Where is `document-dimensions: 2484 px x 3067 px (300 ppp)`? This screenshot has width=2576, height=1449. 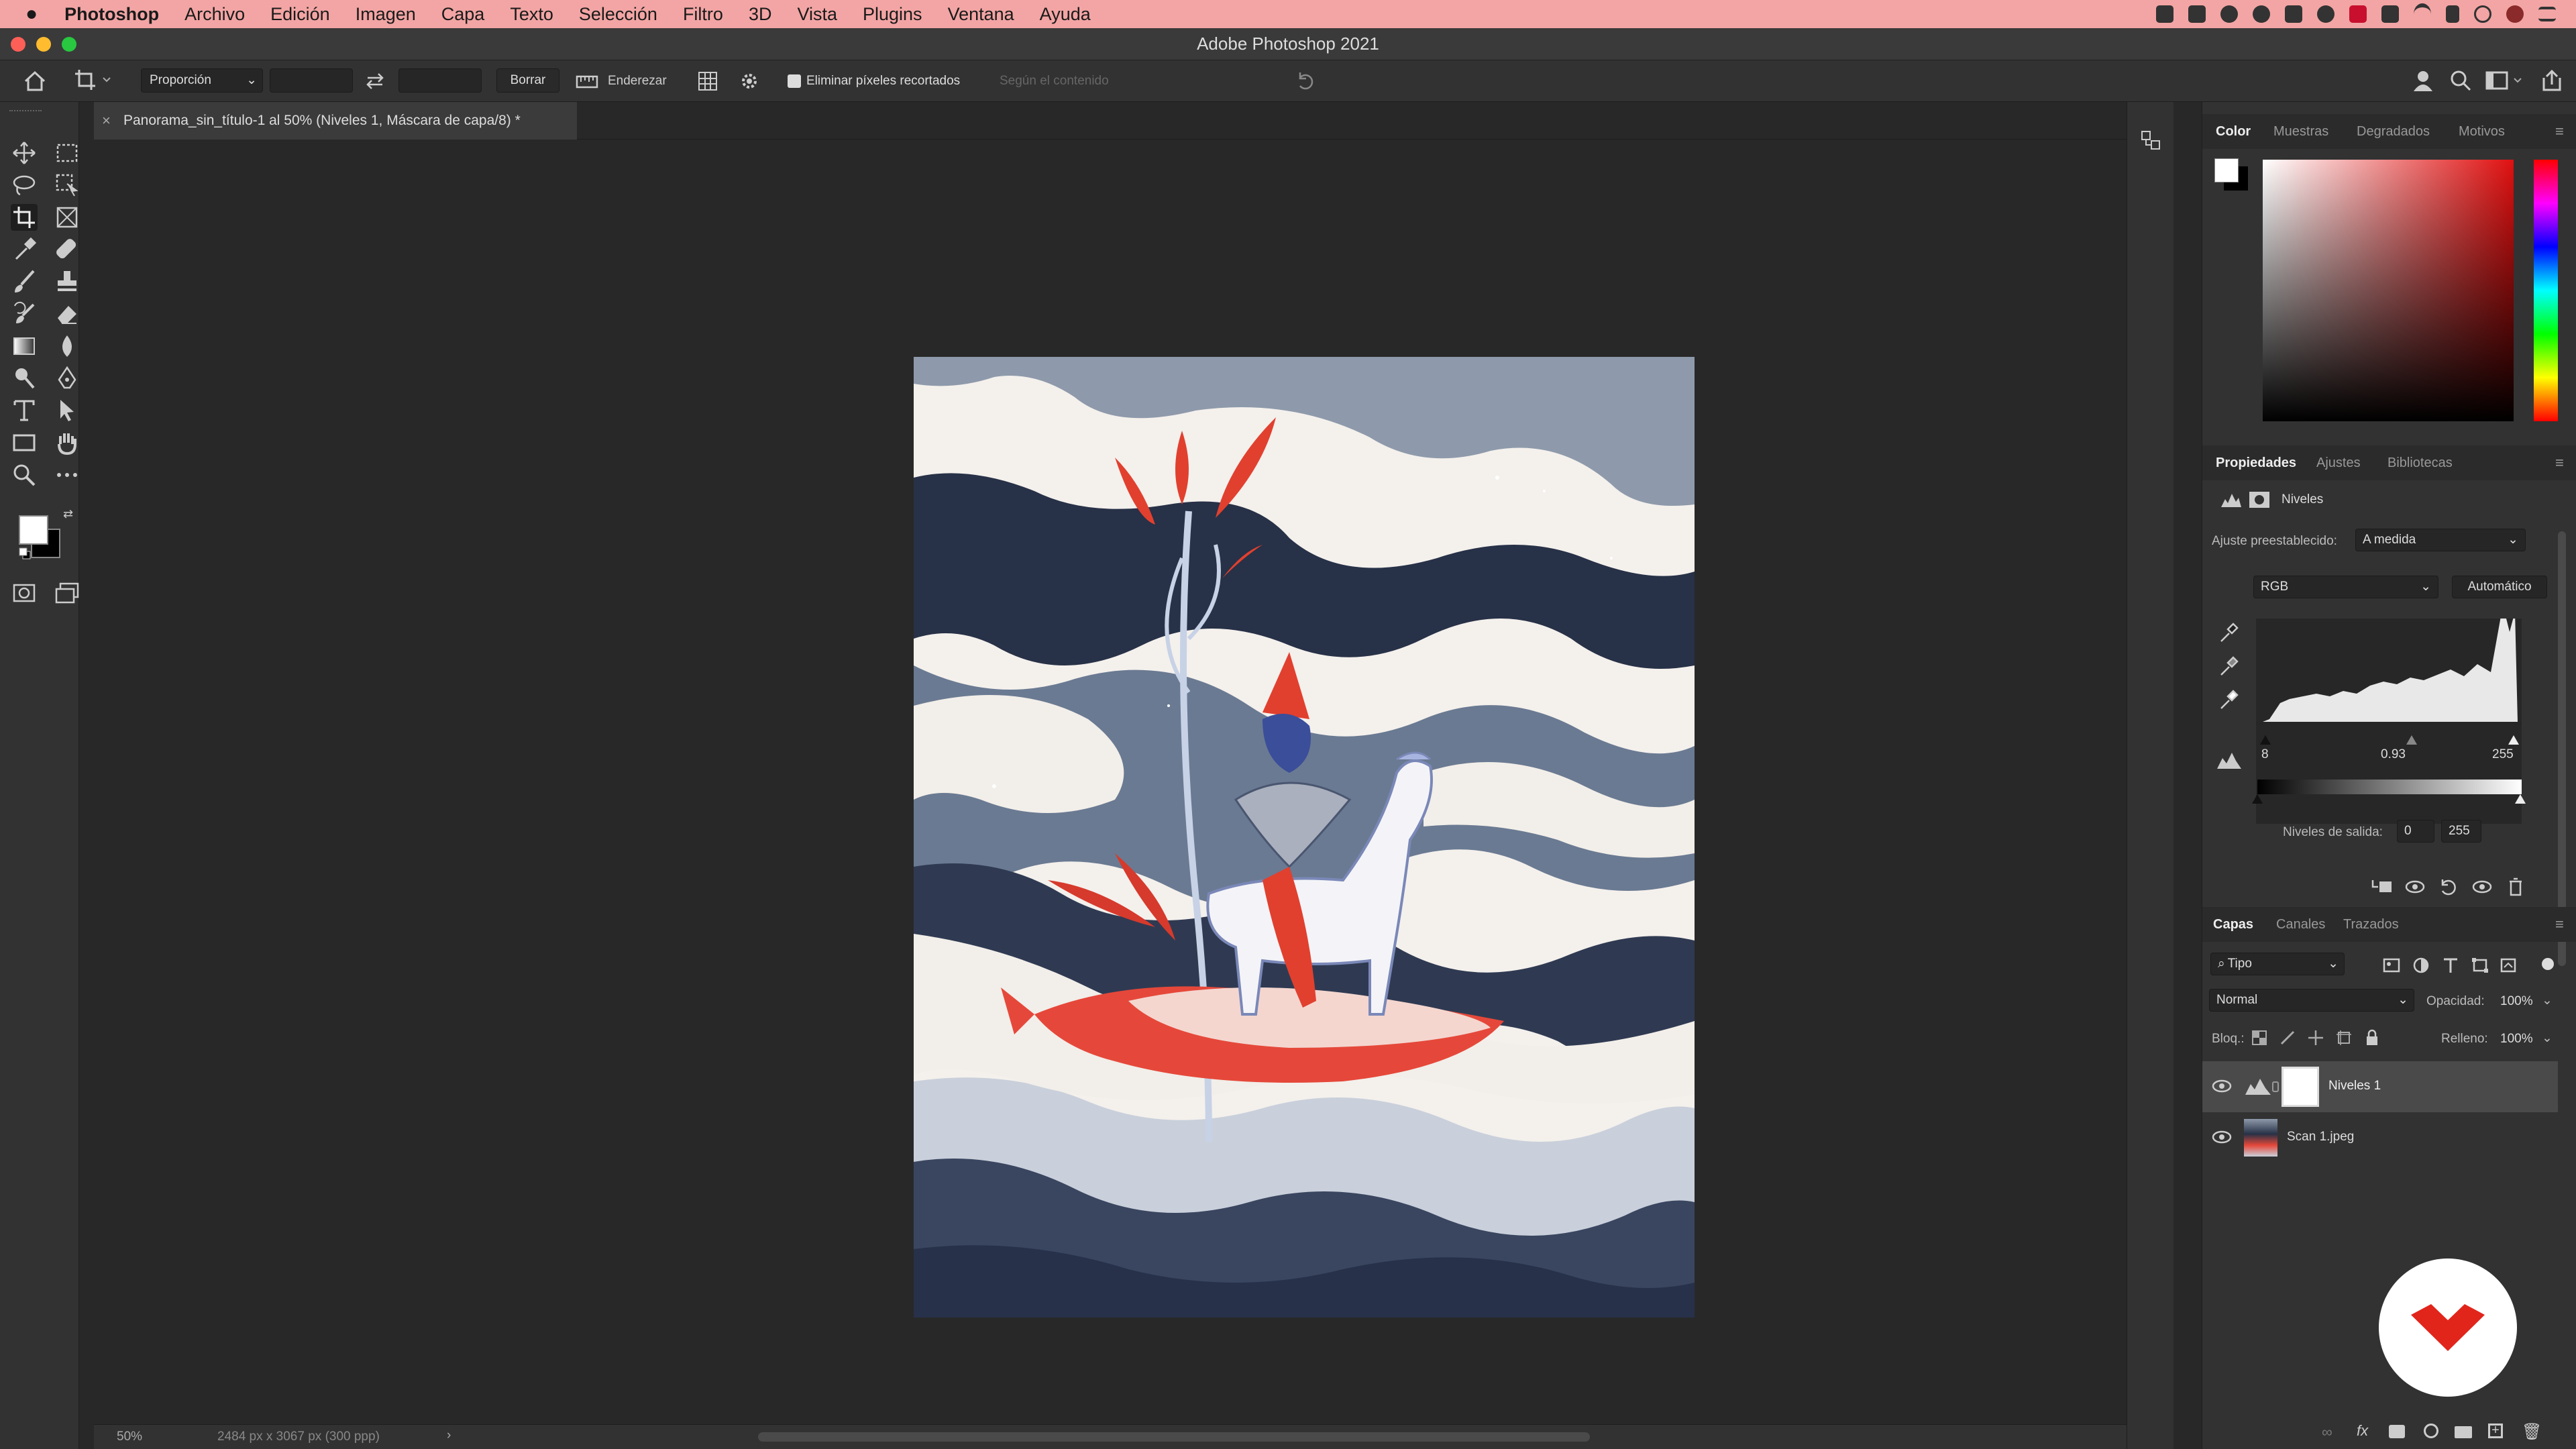
document-dimensions: 2484 px x 3067 px (300 ppp) is located at coordinates (298, 1437).